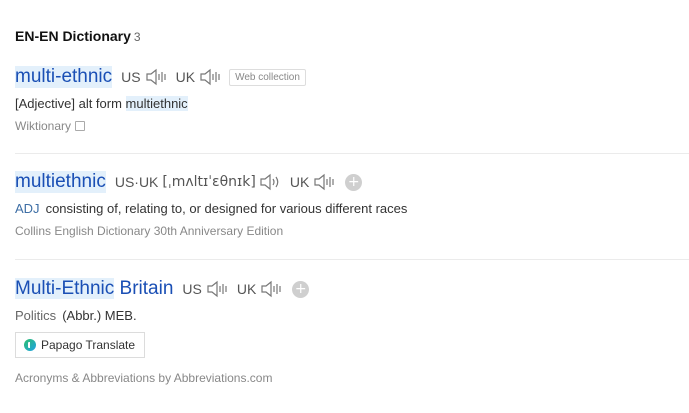  What do you see at coordinates (70, 103) in the screenshot?
I see `definition-text: [Adjective] alt form` at bounding box center [70, 103].